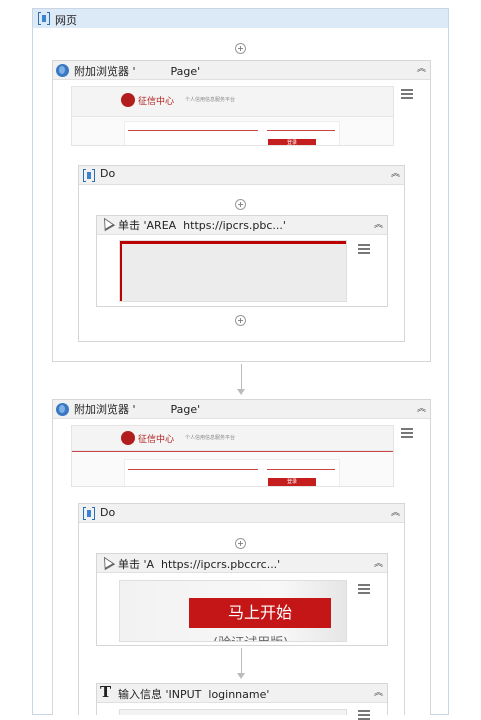 The width and height of the screenshot is (481, 720). I want to click on start-subtext-preview: (验证试用版), so click(250, 636).